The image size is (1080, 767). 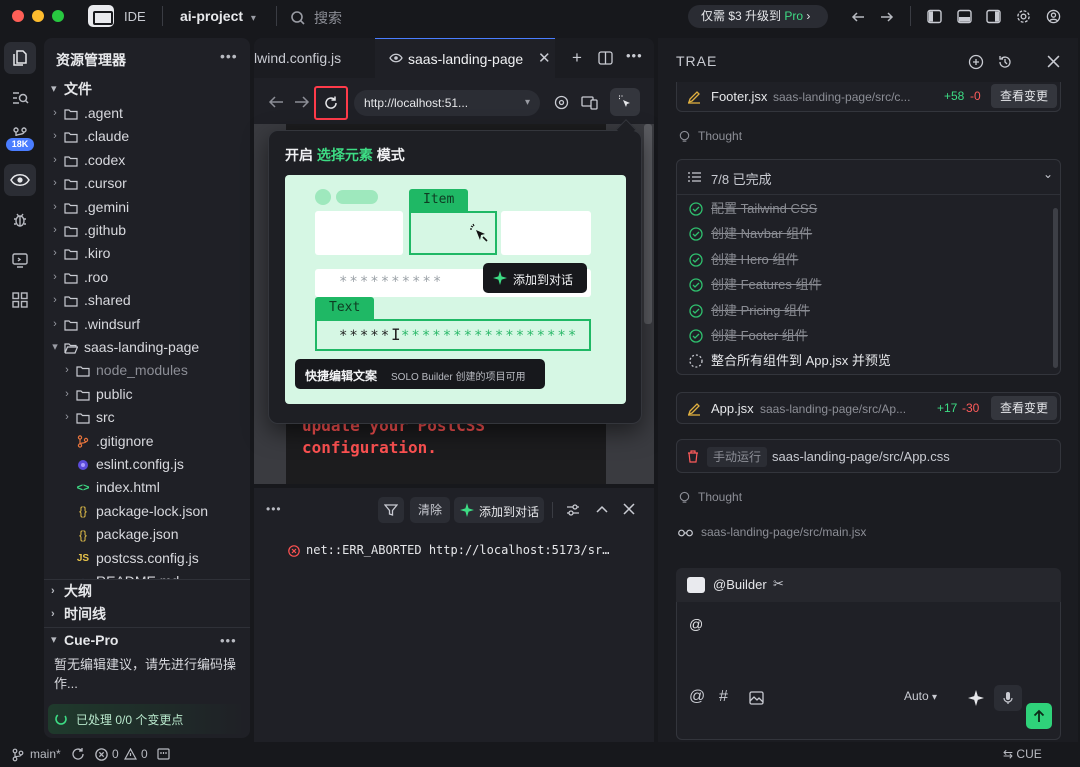 What do you see at coordinates (20, 180) in the screenshot?
I see `preview-activity` at bounding box center [20, 180].